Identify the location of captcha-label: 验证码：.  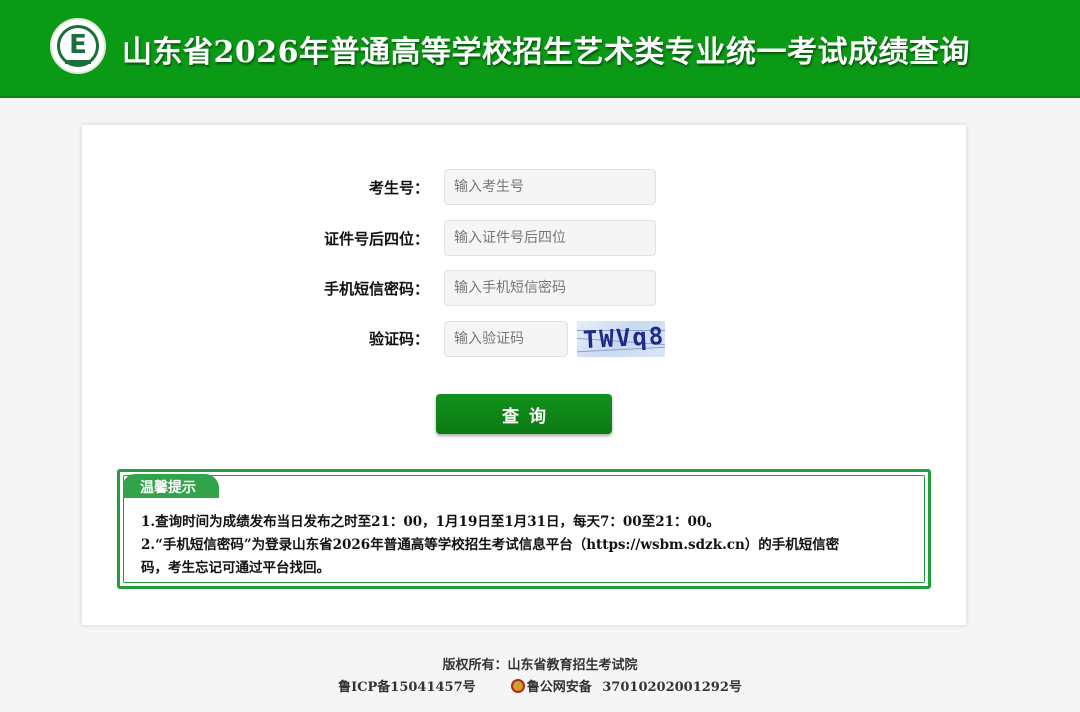
(398, 339).